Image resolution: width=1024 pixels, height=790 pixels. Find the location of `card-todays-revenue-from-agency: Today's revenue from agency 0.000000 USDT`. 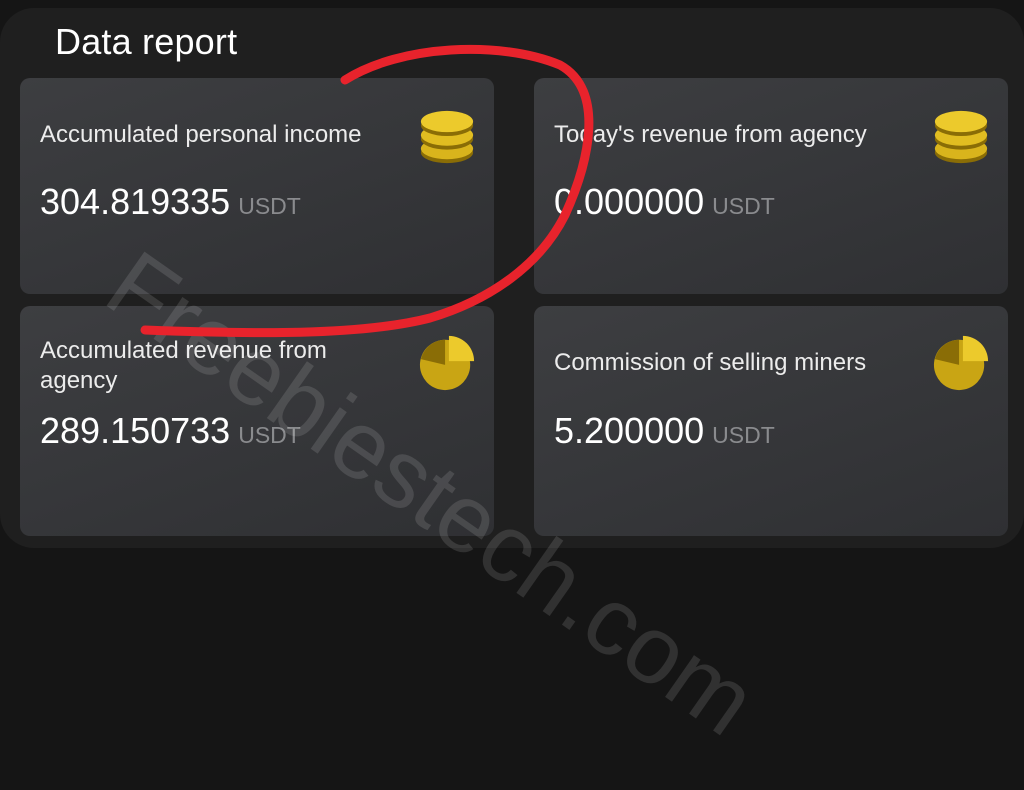

card-todays-revenue-from-agency: Today's revenue from agency 0.000000 USDT is located at coordinates (771, 186).